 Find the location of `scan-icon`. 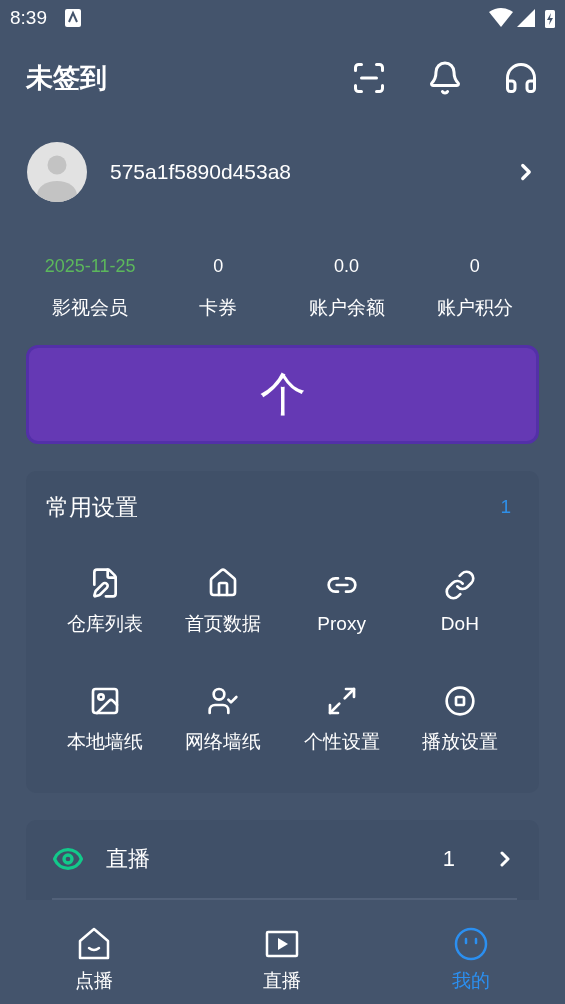

scan-icon is located at coordinates (369, 78).